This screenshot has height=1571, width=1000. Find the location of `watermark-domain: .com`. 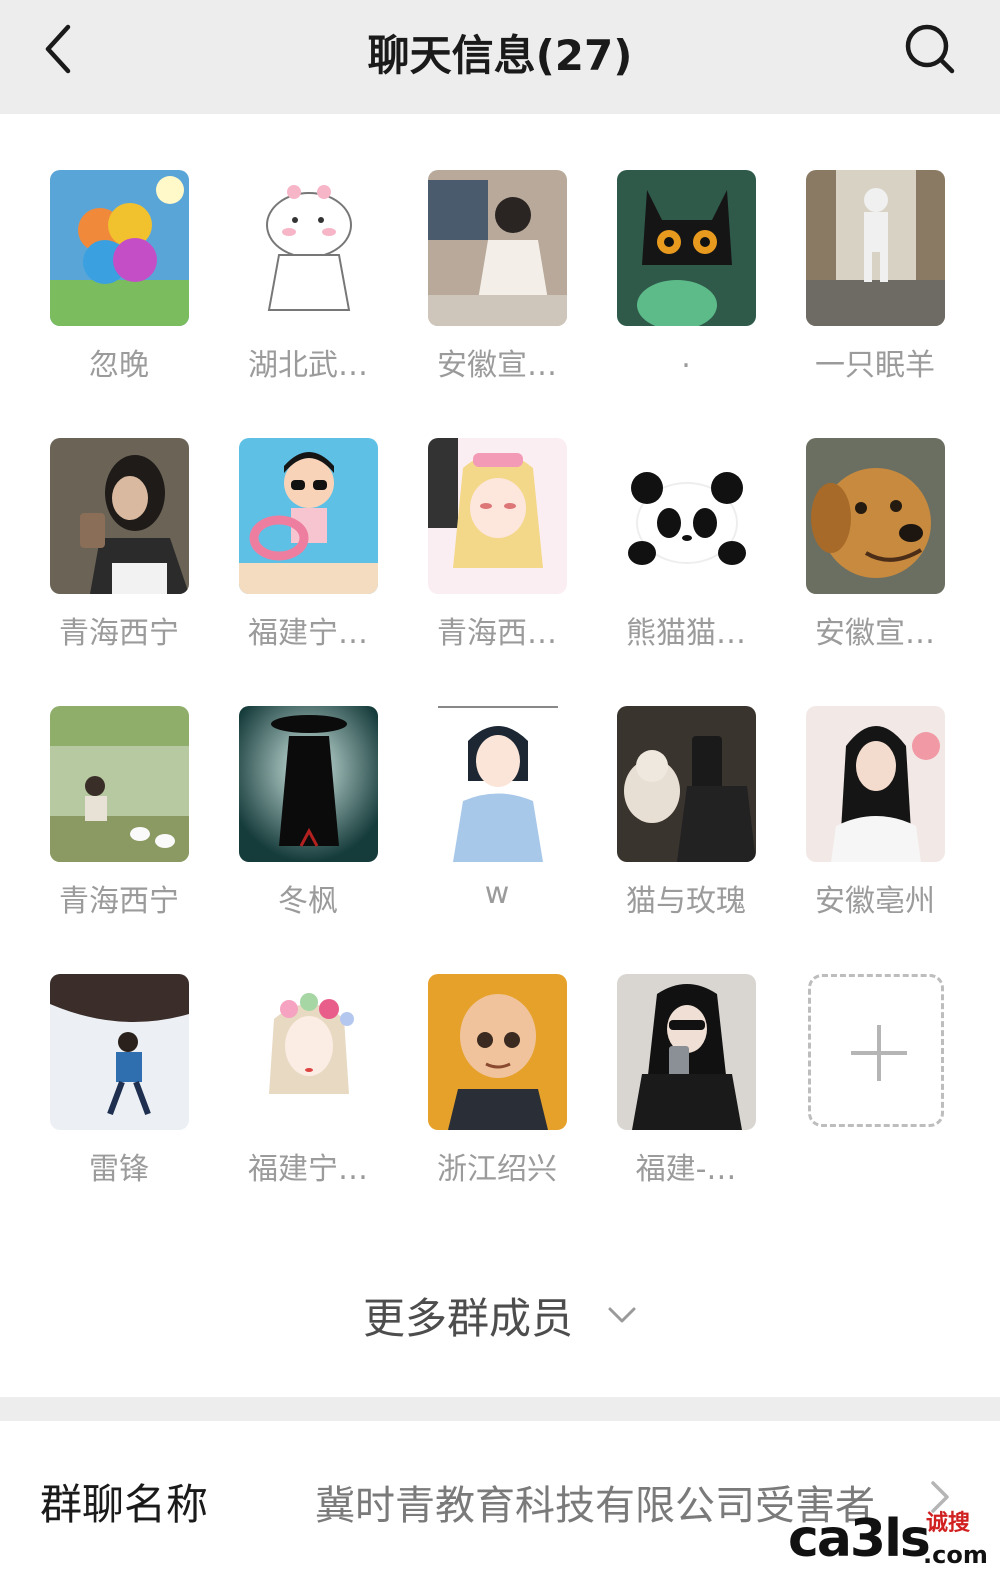

watermark-domain: .com is located at coordinates (955, 1555).